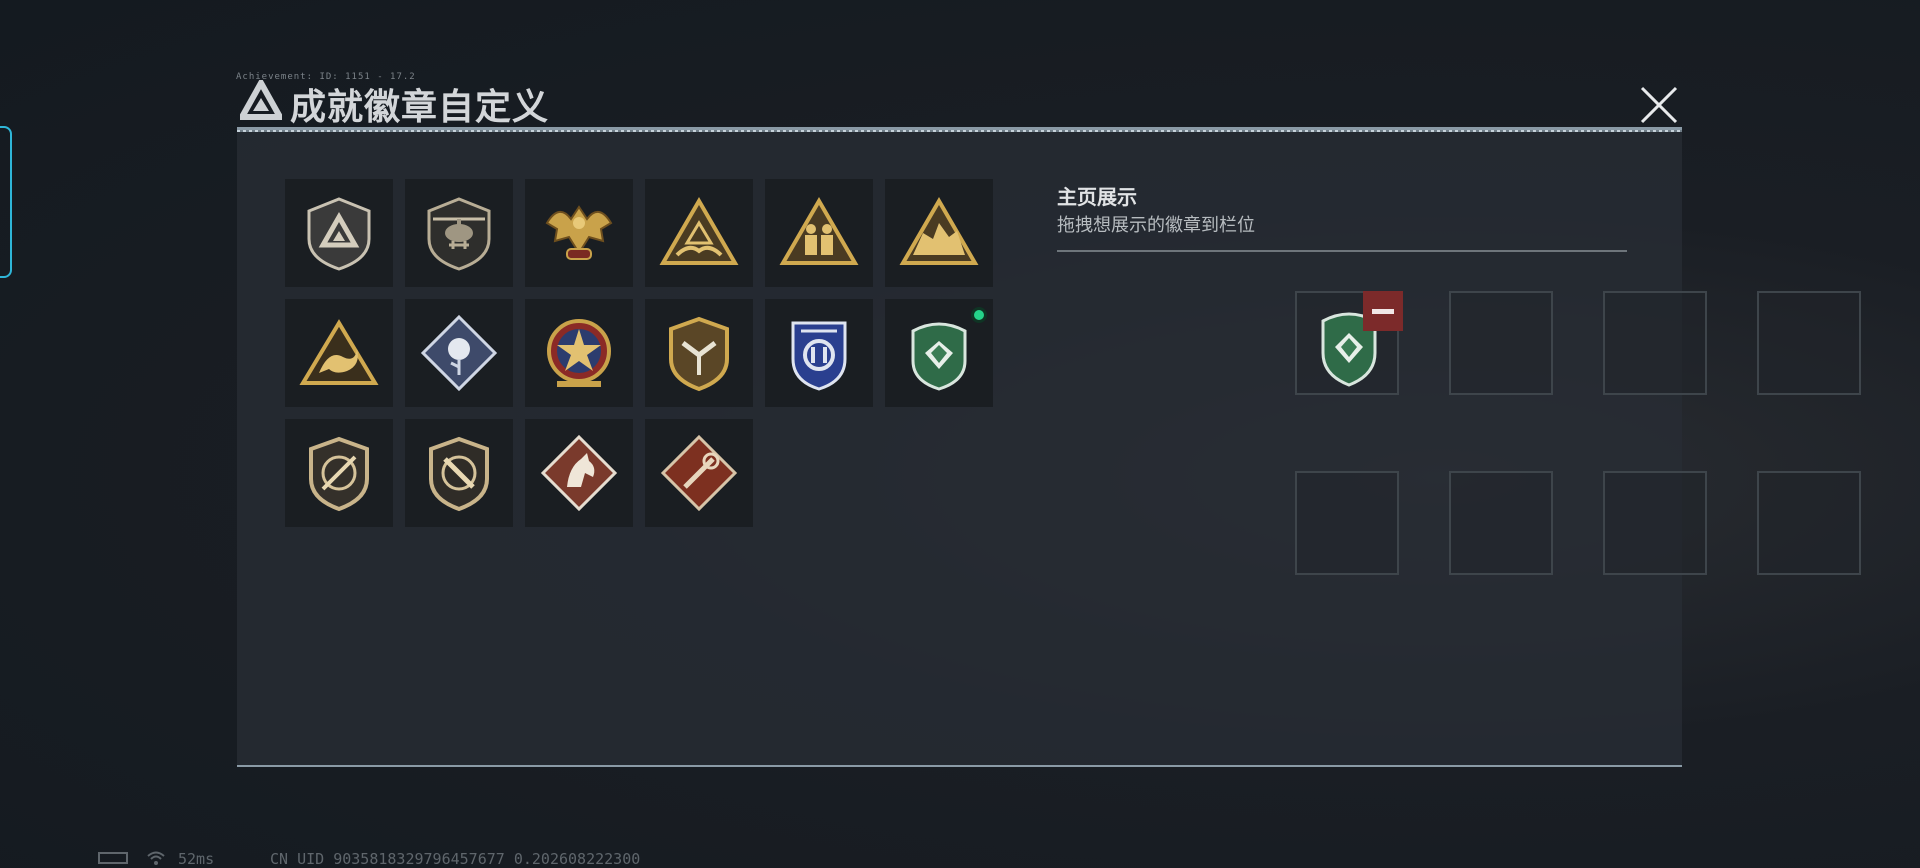  I want to click on badge-gold-triangle-soldiers, so click(819, 233).